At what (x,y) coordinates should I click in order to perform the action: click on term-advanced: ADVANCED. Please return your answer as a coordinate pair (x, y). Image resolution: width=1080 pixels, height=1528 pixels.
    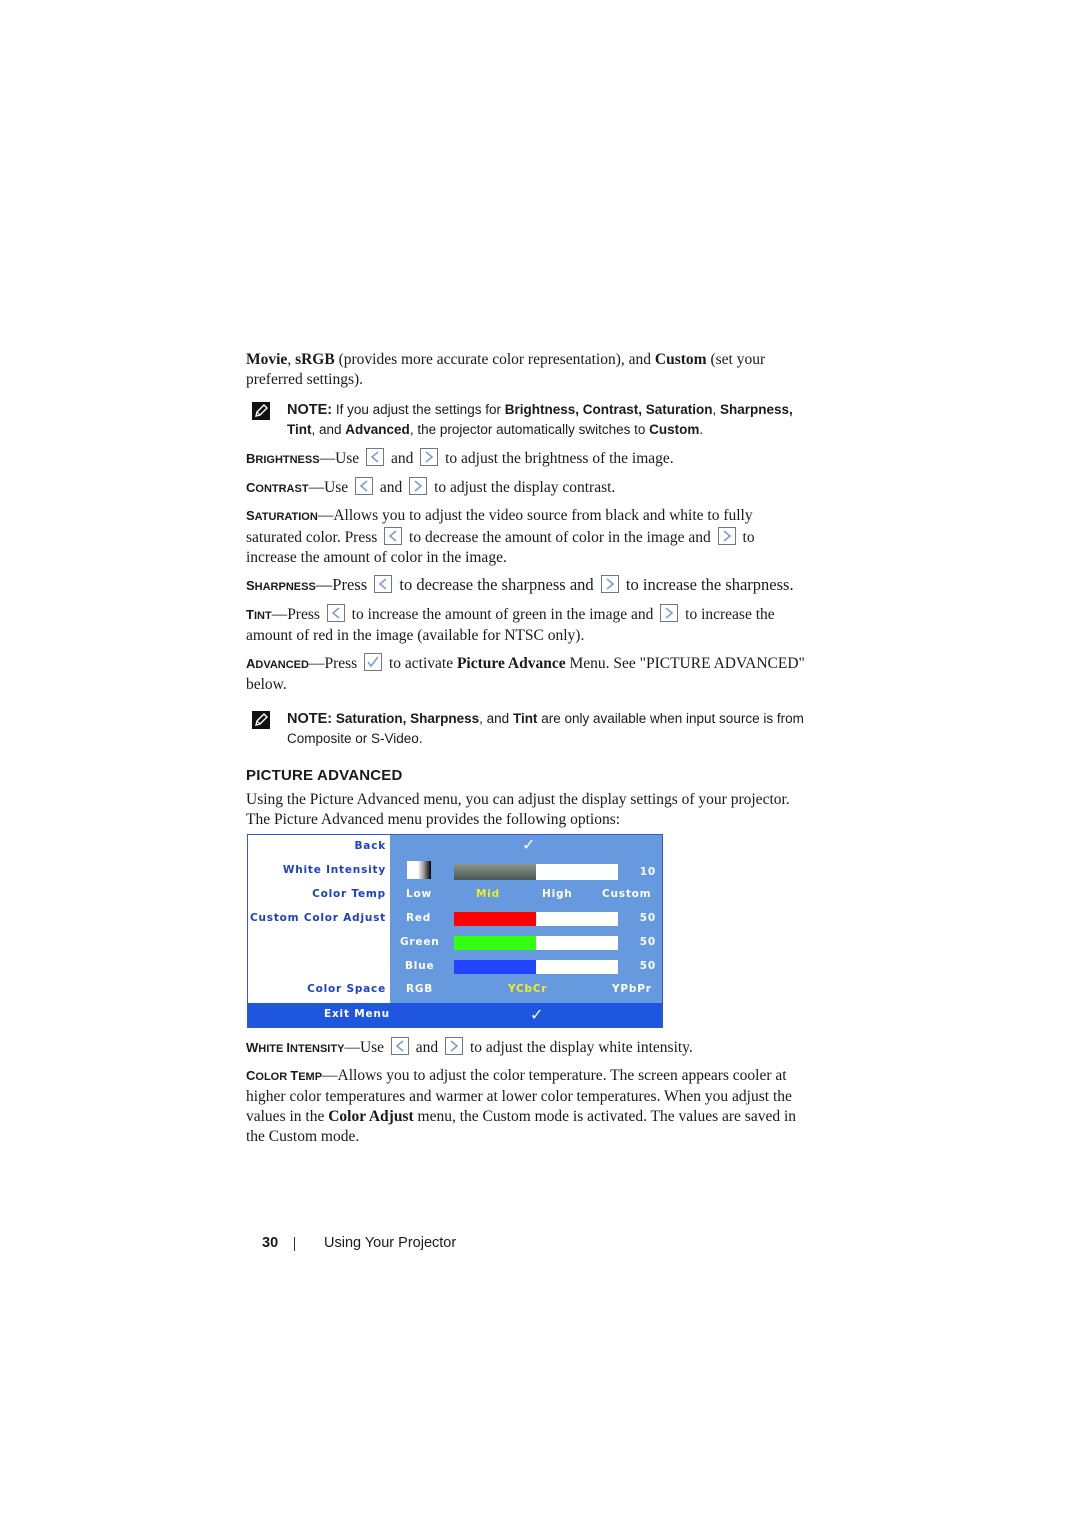
    Looking at the image, I should click on (277, 663).